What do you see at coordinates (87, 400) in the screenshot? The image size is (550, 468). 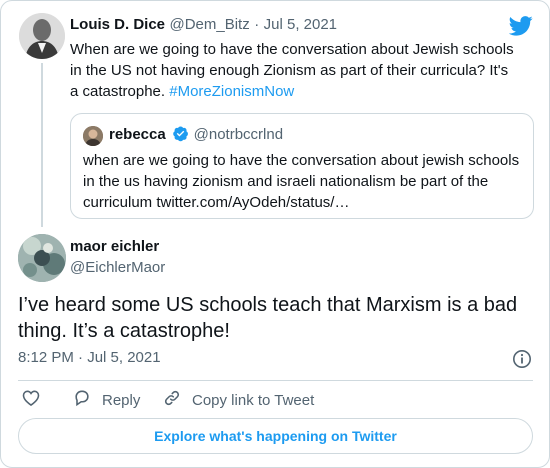 I see `reply-icon` at bounding box center [87, 400].